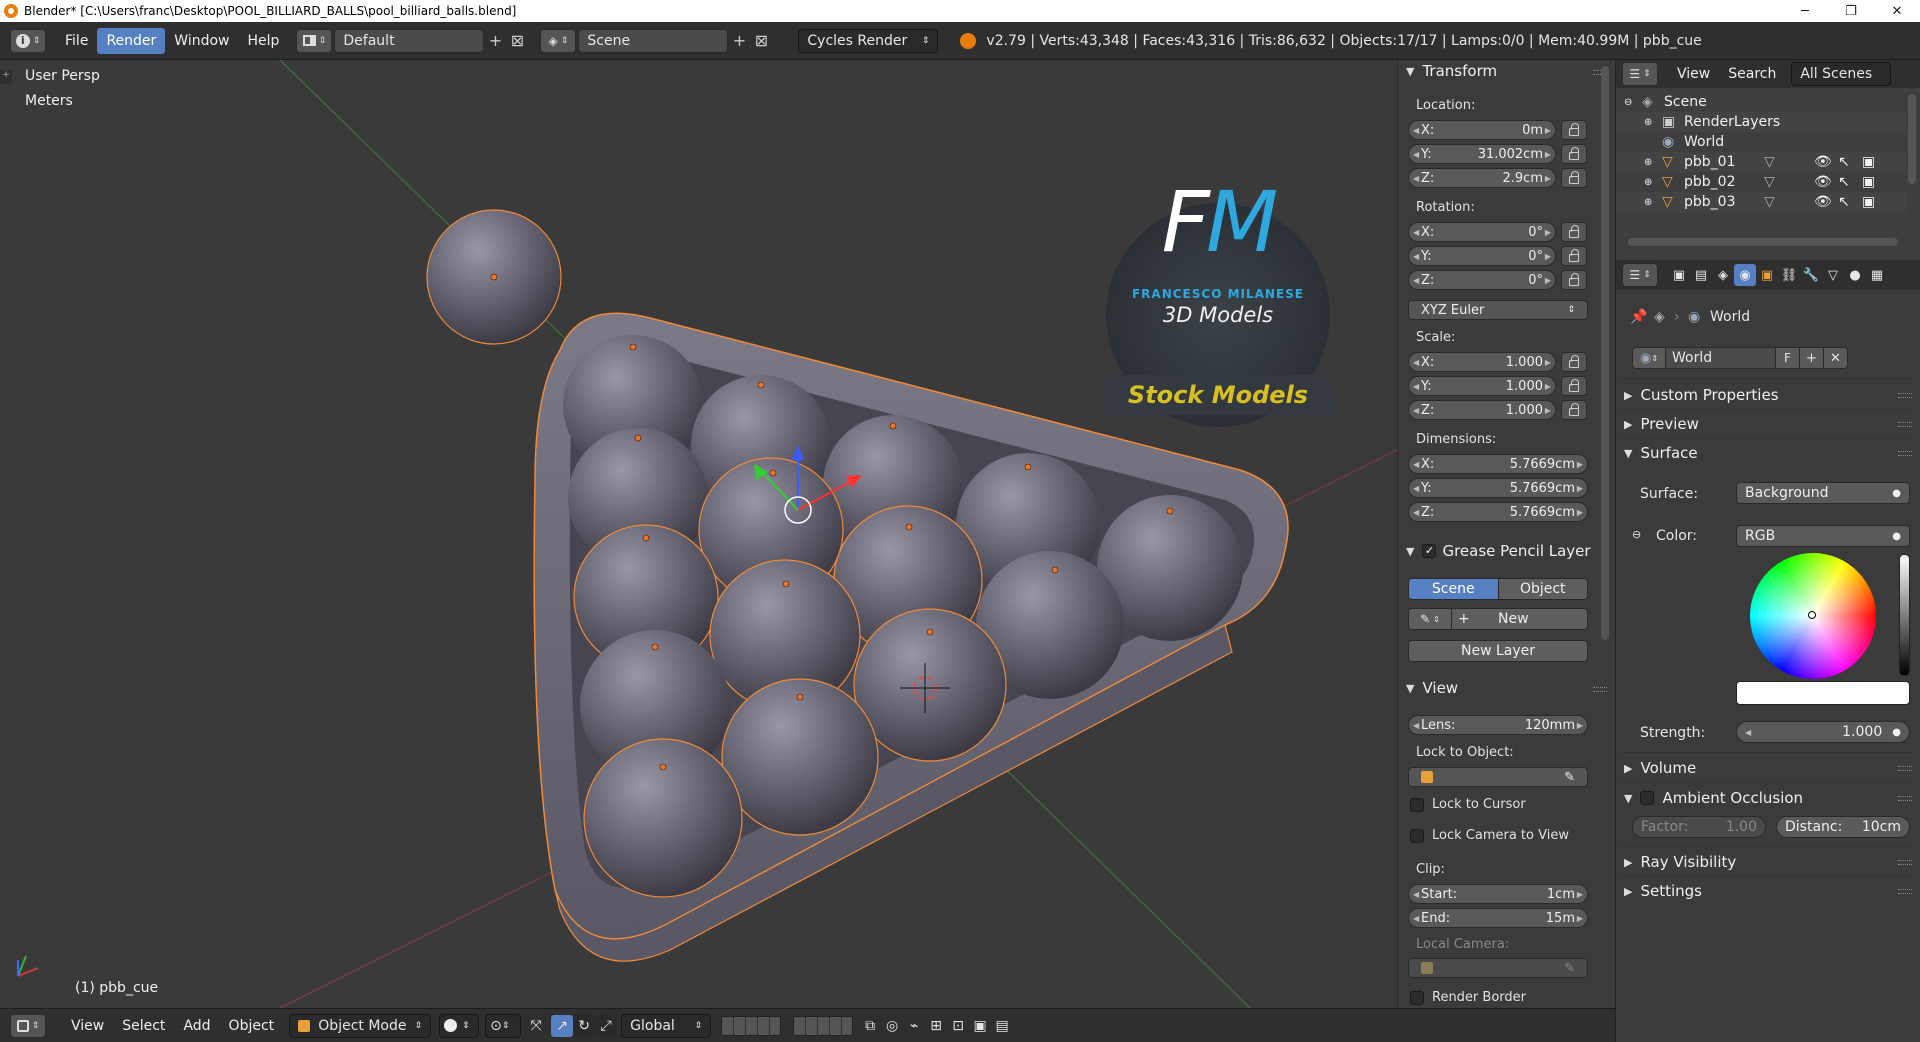  What do you see at coordinates (1851, 11) in the screenshot?
I see `maximize-button: ❐` at bounding box center [1851, 11].